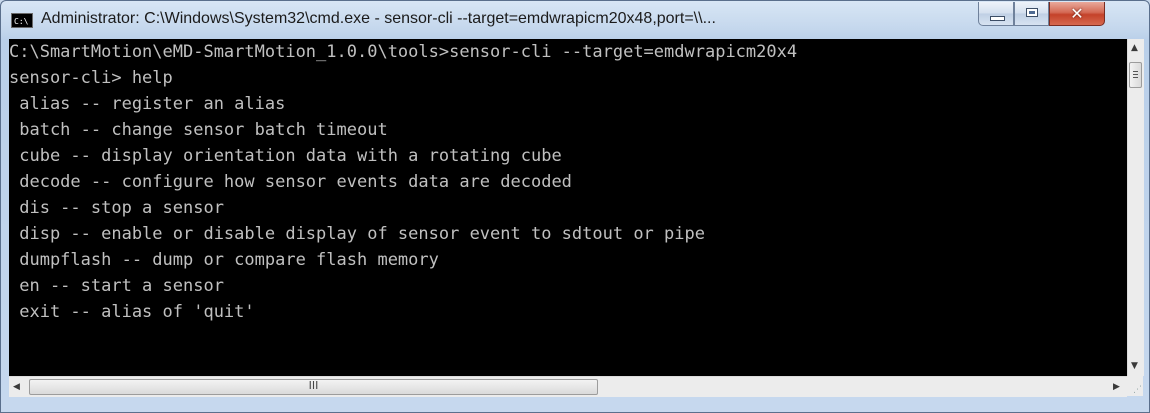 The height and width of the screenshot is (413, 1150). Describe the element at coordinates (198, 130) in the screenshot. I see `console-line: batch -- change sensor batch timeout` at that location.